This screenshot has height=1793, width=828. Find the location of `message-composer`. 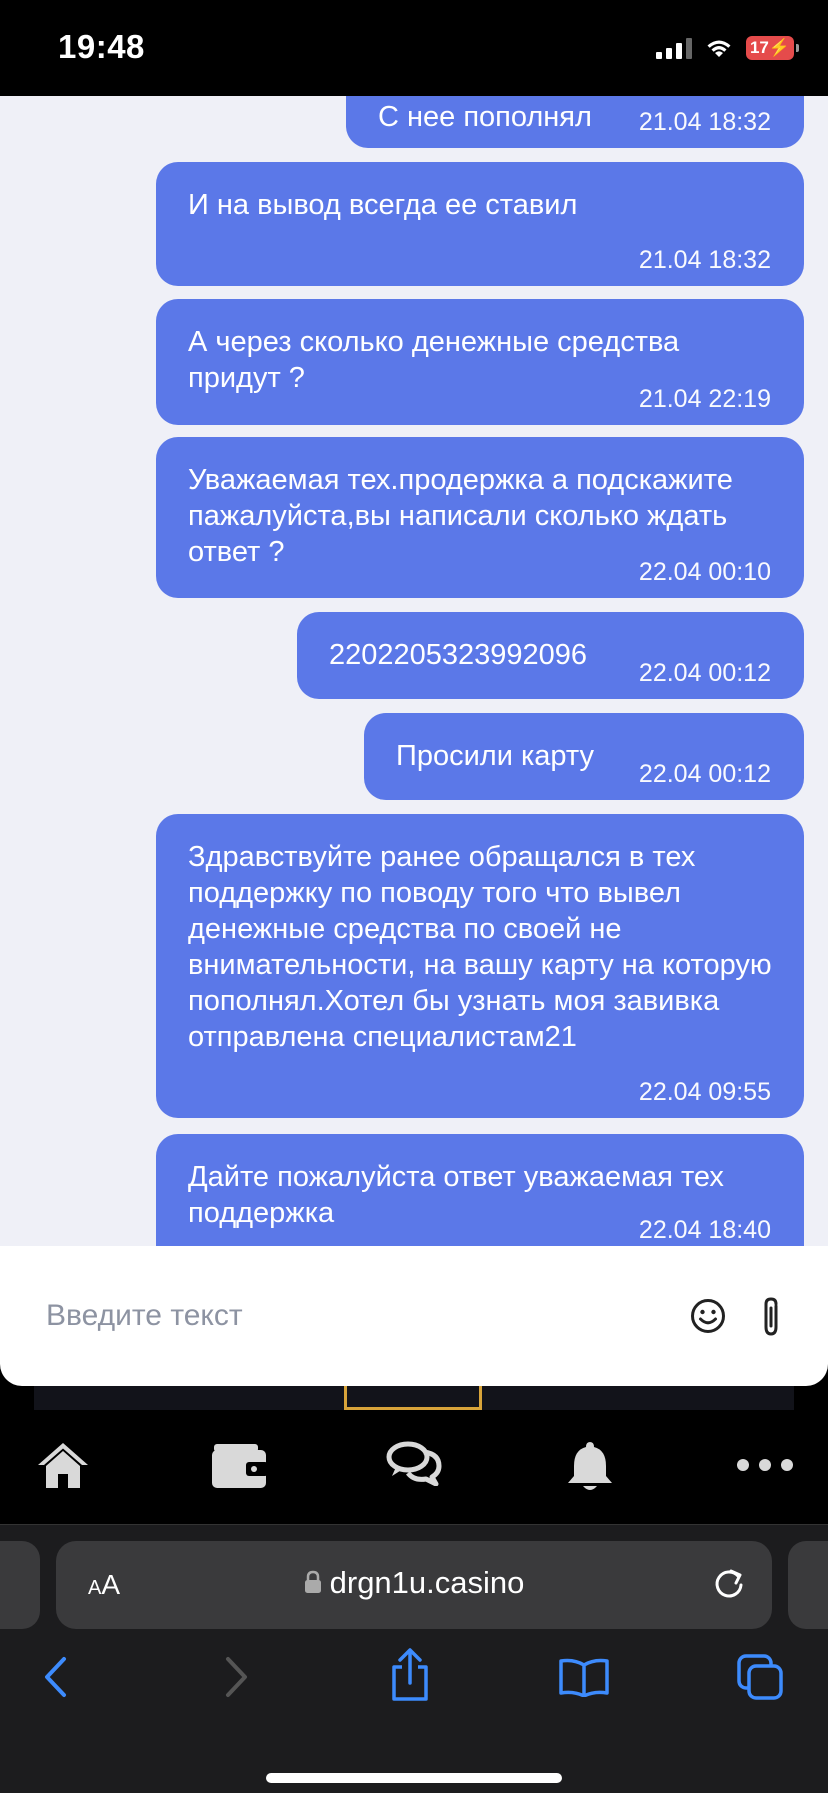

message-composer is located at coordinates (414, 1316).